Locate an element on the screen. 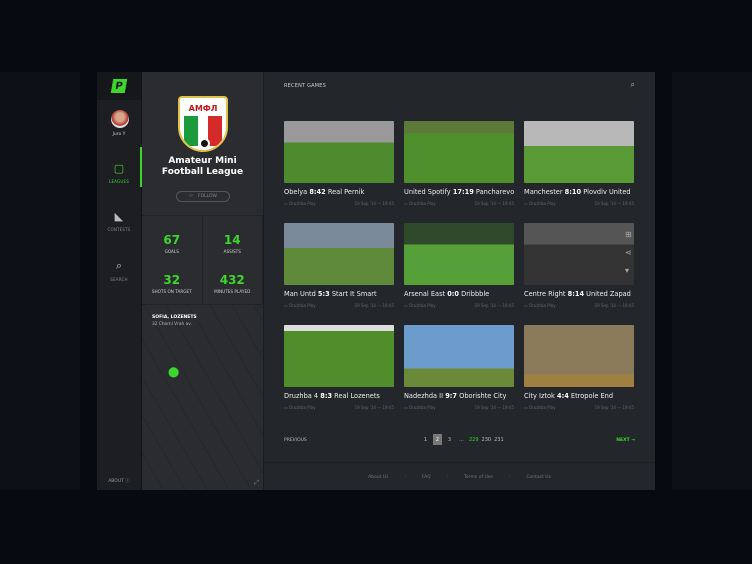 The image size is (752, 564). game-title: United Spotify 17:19 Pancharevo Rangers is located at coordinates (459, 192).